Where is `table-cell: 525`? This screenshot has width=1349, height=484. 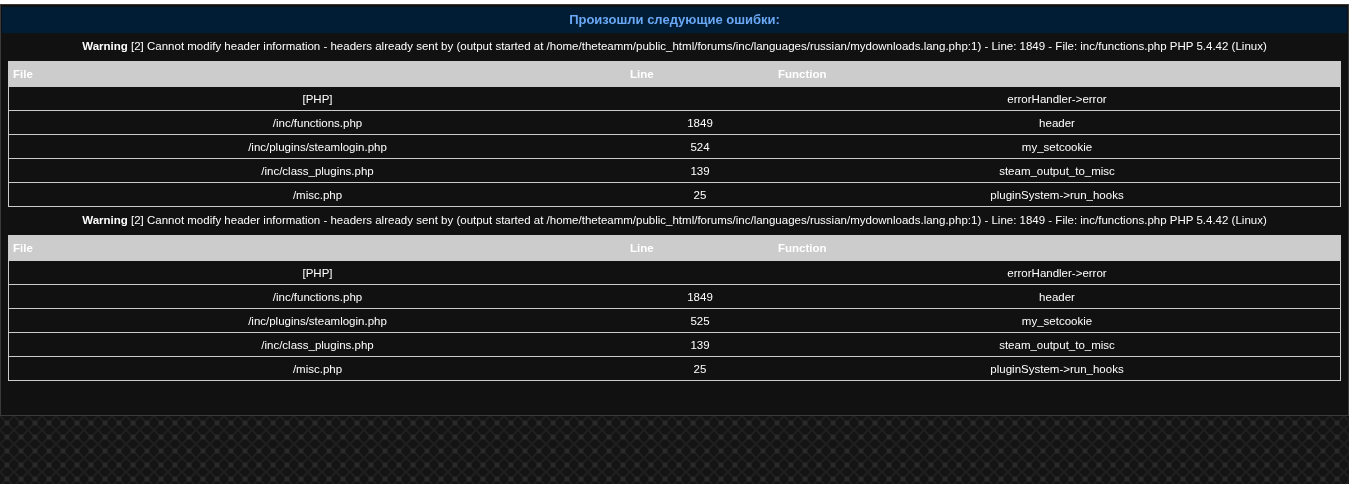 table-cell: 525 is located at coordinates (700, 320).